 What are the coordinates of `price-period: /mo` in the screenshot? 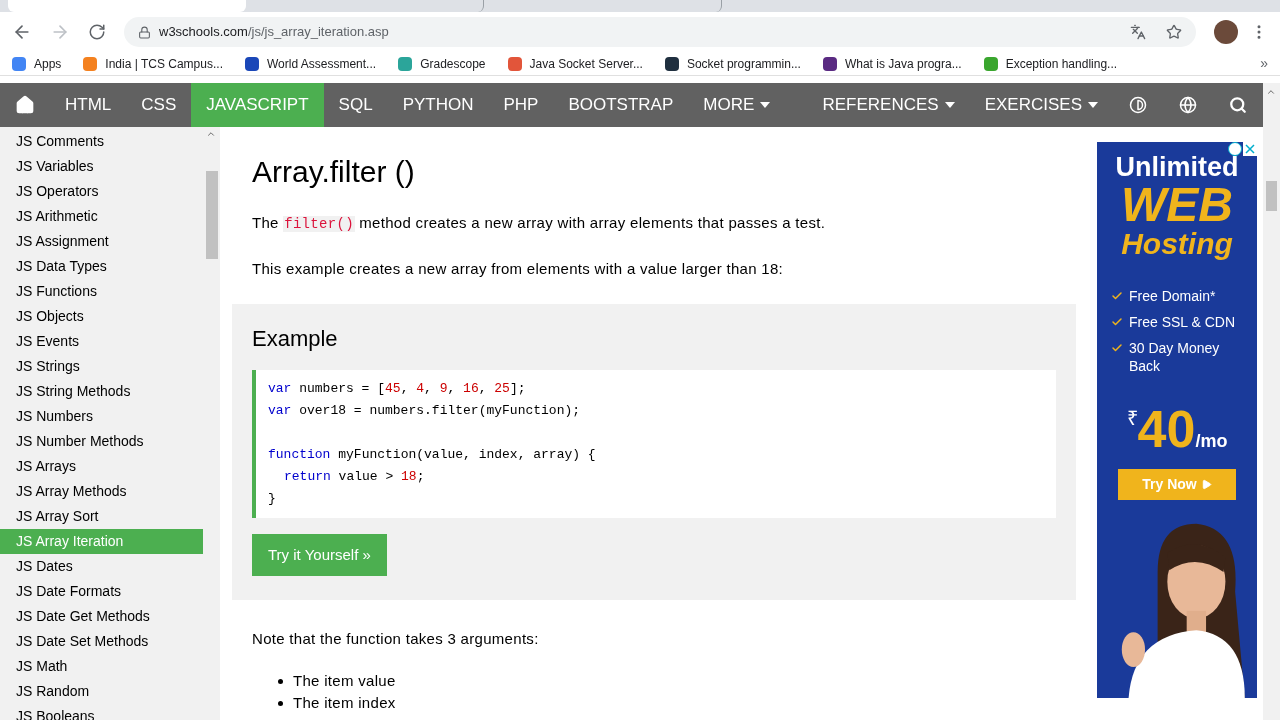 It's located at (1211, 442).